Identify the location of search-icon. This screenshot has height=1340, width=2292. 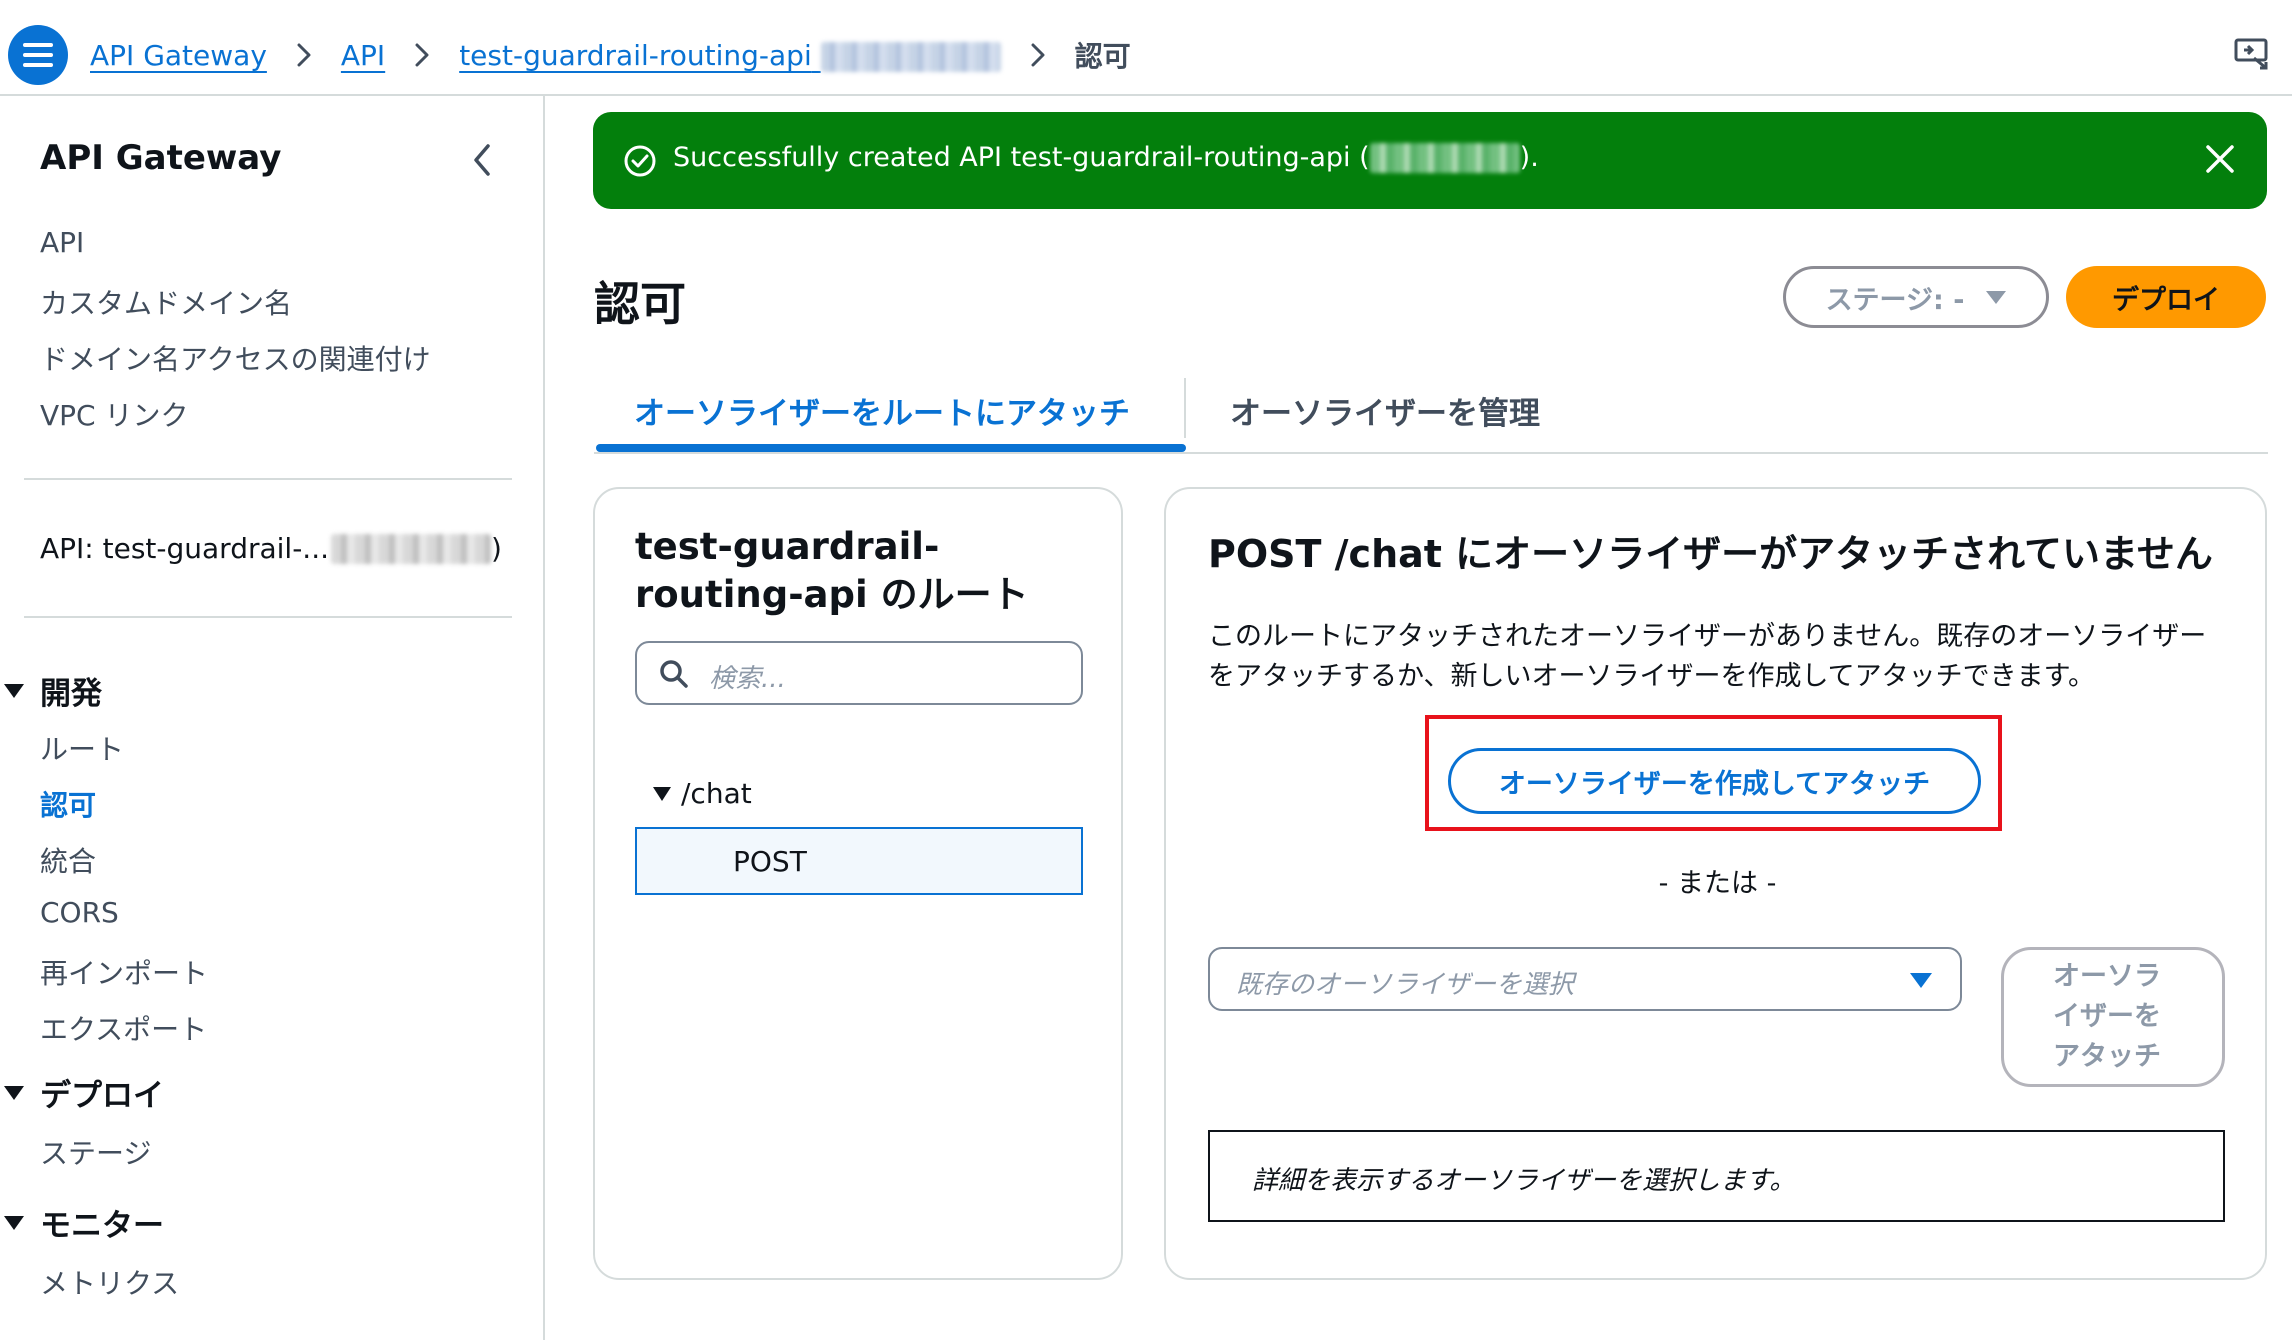
(674, 674).